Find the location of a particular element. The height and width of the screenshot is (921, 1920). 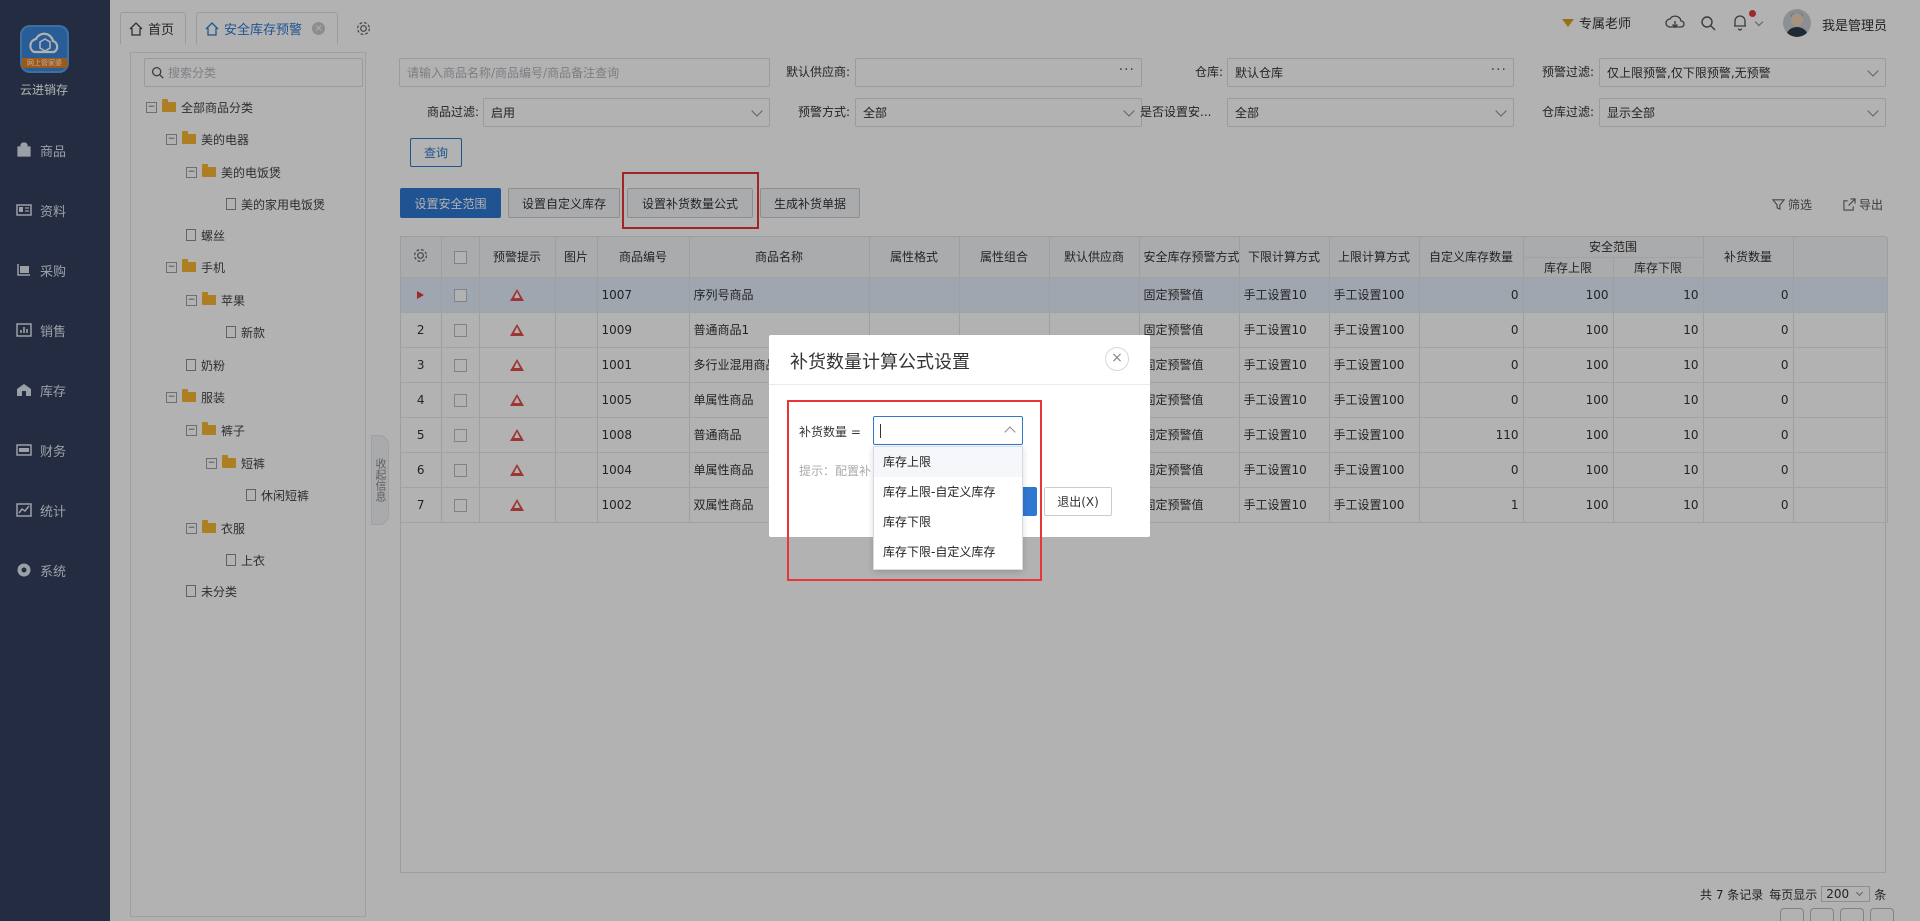

dialog-exit-button: 退出(X) is located at coordinates (1078, 501).